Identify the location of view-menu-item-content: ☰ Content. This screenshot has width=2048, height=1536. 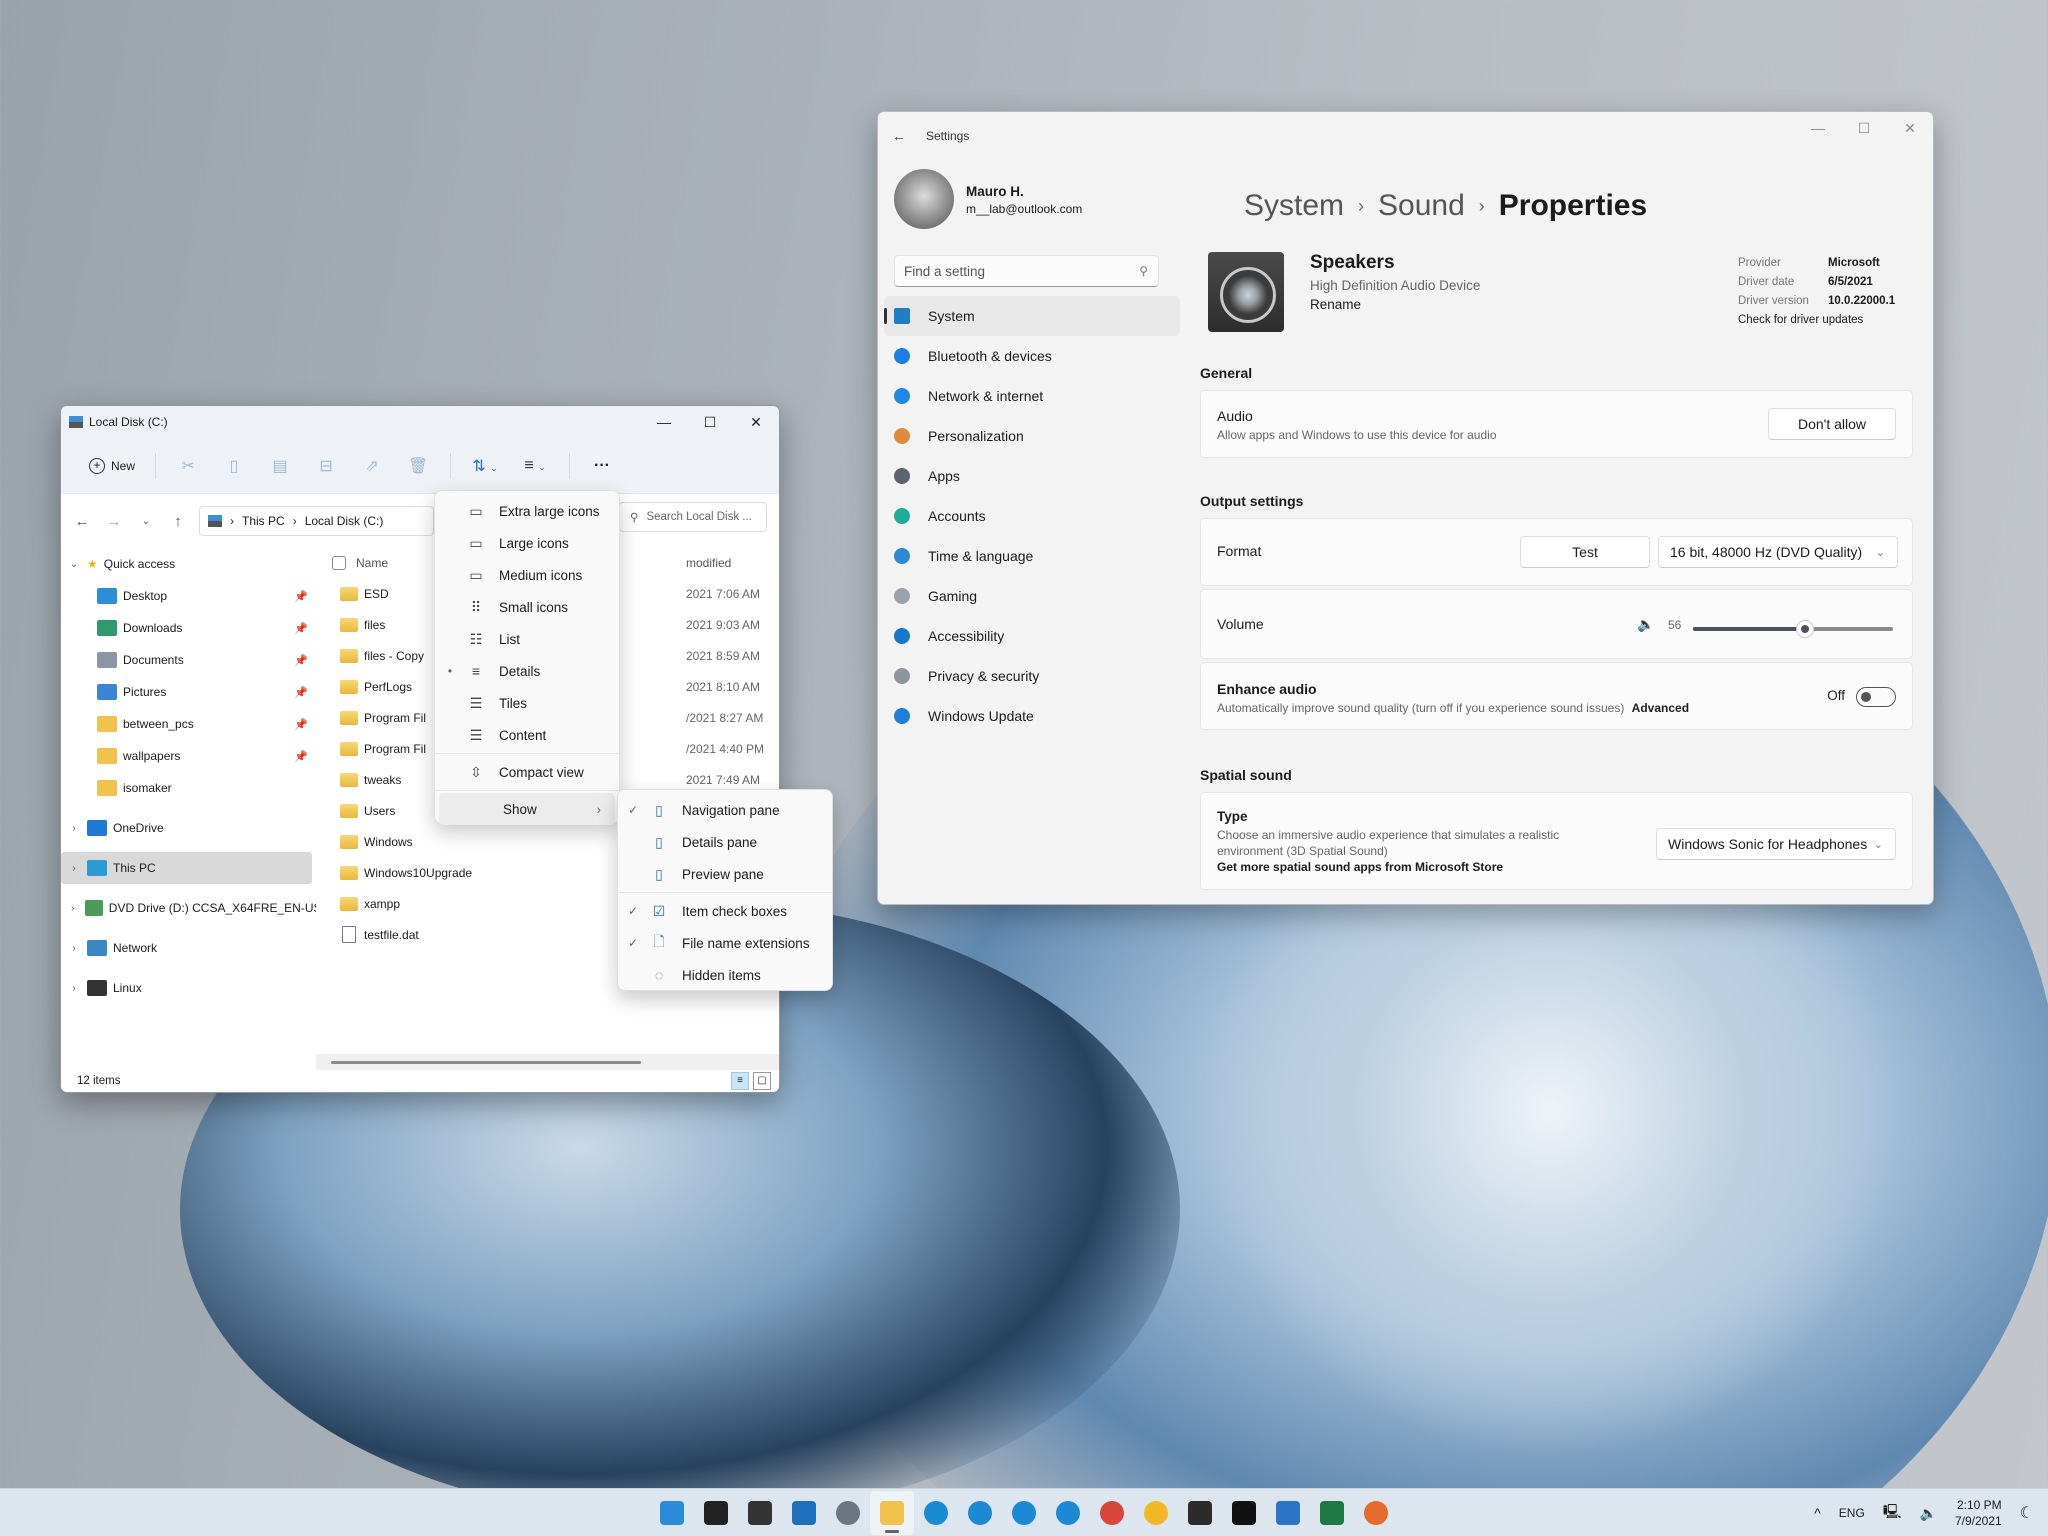
(527, 735).